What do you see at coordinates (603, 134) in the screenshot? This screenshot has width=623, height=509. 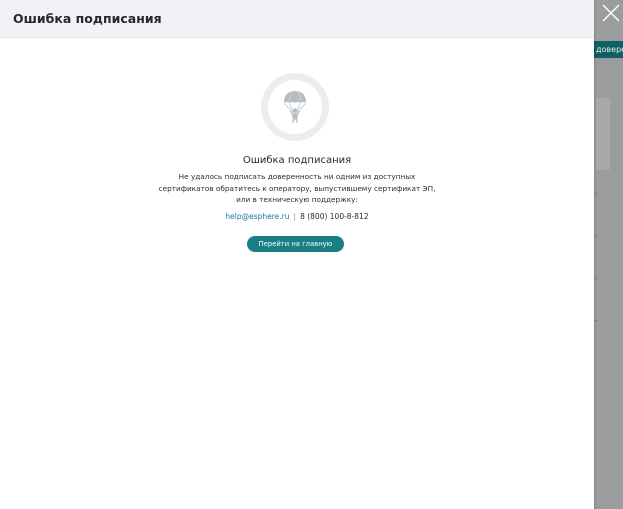 I see `background-panel` at bounding box center [603, 134].